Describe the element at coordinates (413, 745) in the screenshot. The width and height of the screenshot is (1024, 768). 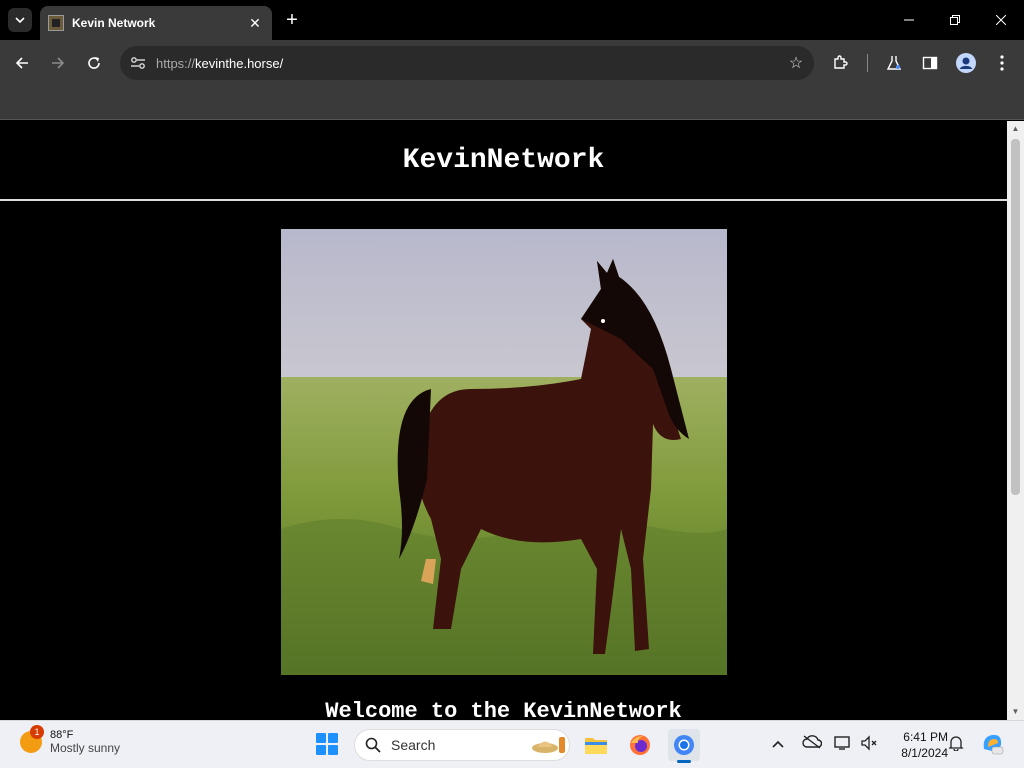
I see `search-label: Search` at that location.